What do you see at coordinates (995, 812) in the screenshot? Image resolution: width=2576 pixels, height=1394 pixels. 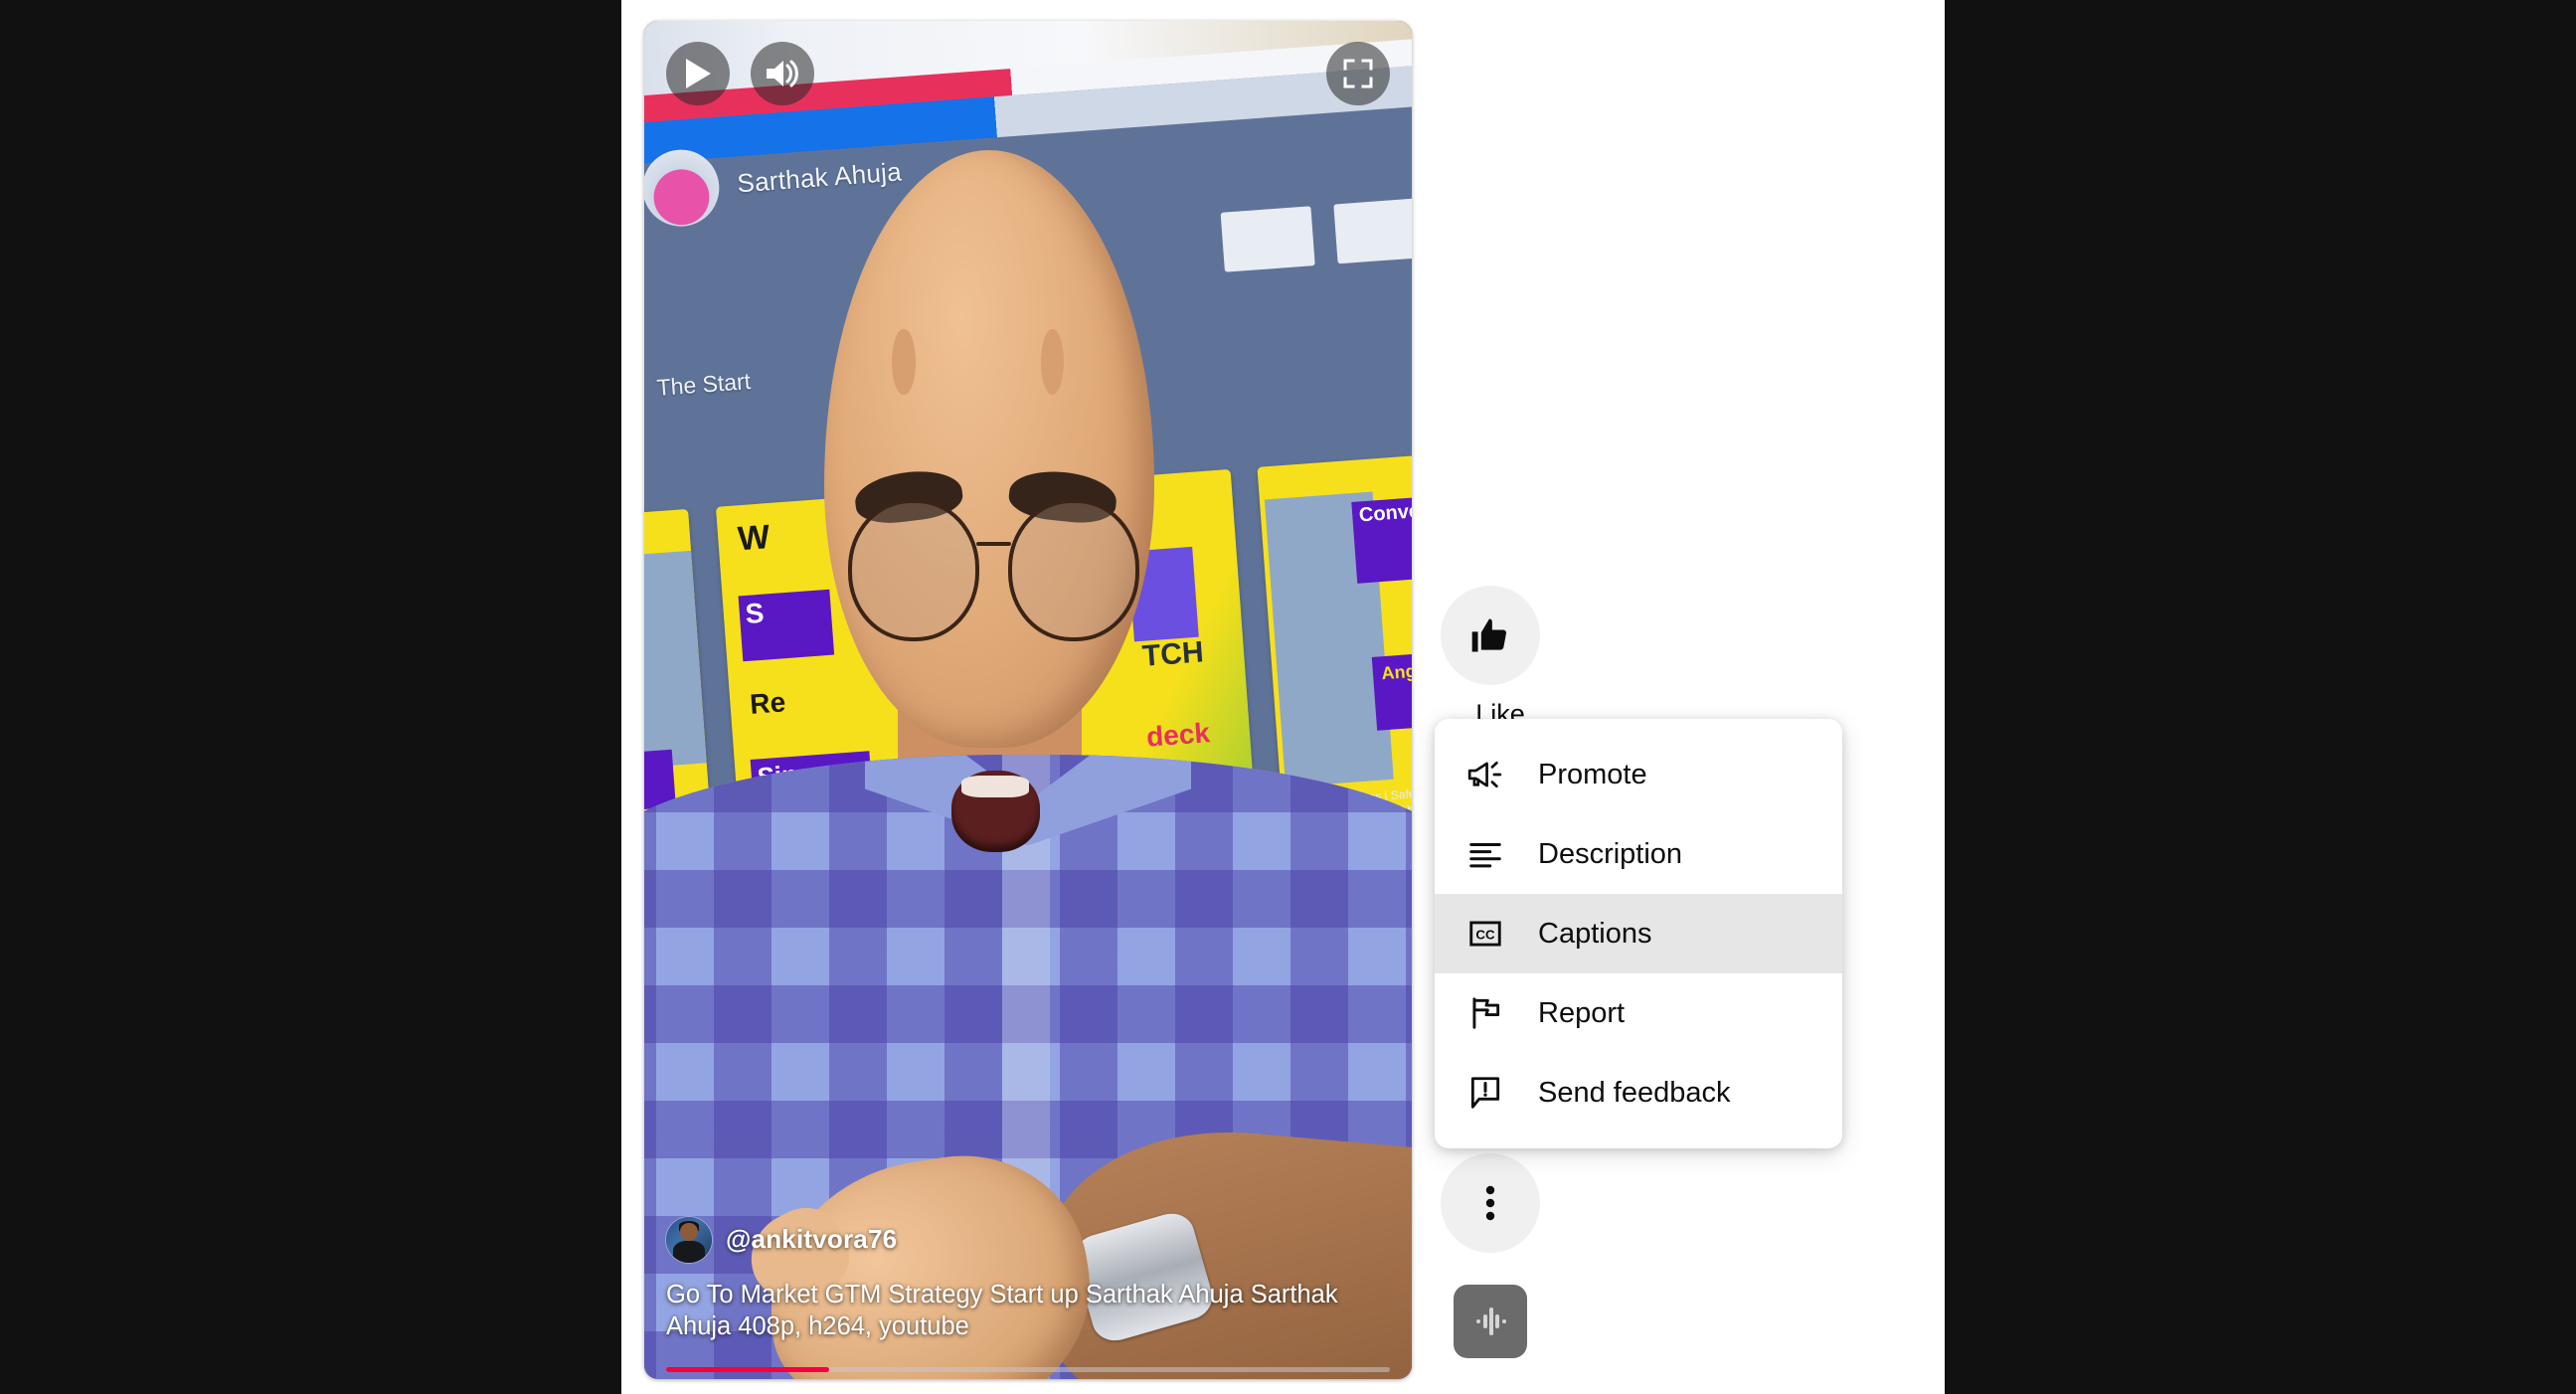 I see `mouth` at bounding box center [995, 812].